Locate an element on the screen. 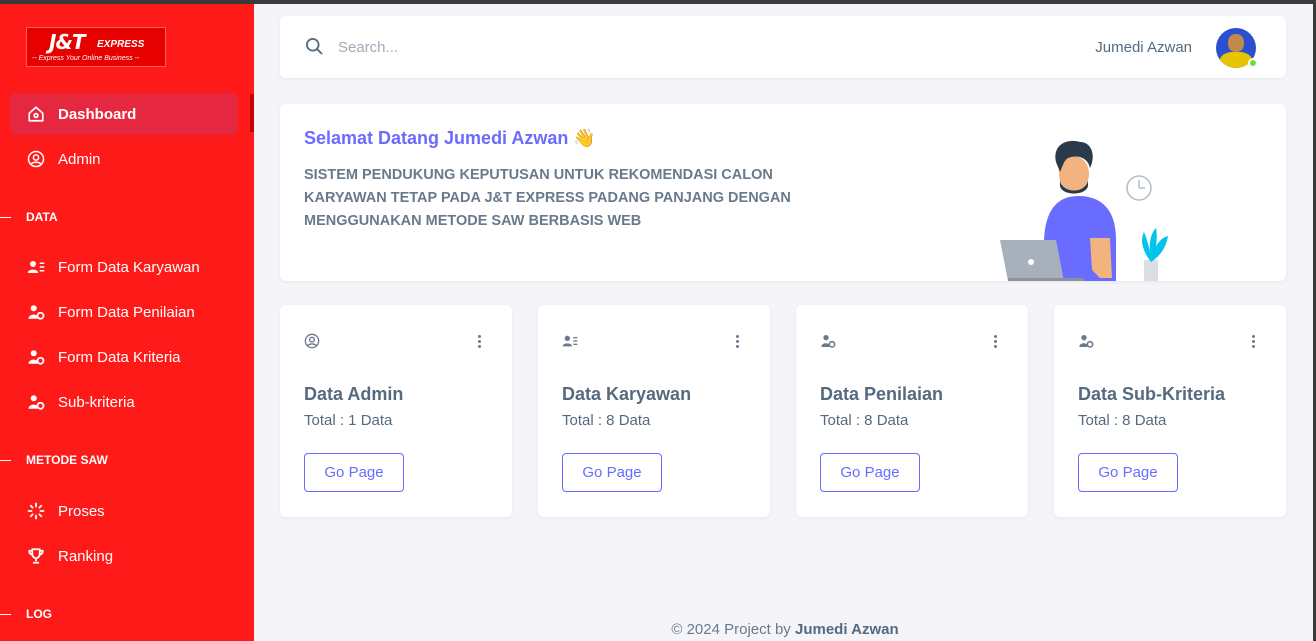 The height and width of the screenshot is (641, 1316). section-title: LOG is located at coordinates (39, 614).